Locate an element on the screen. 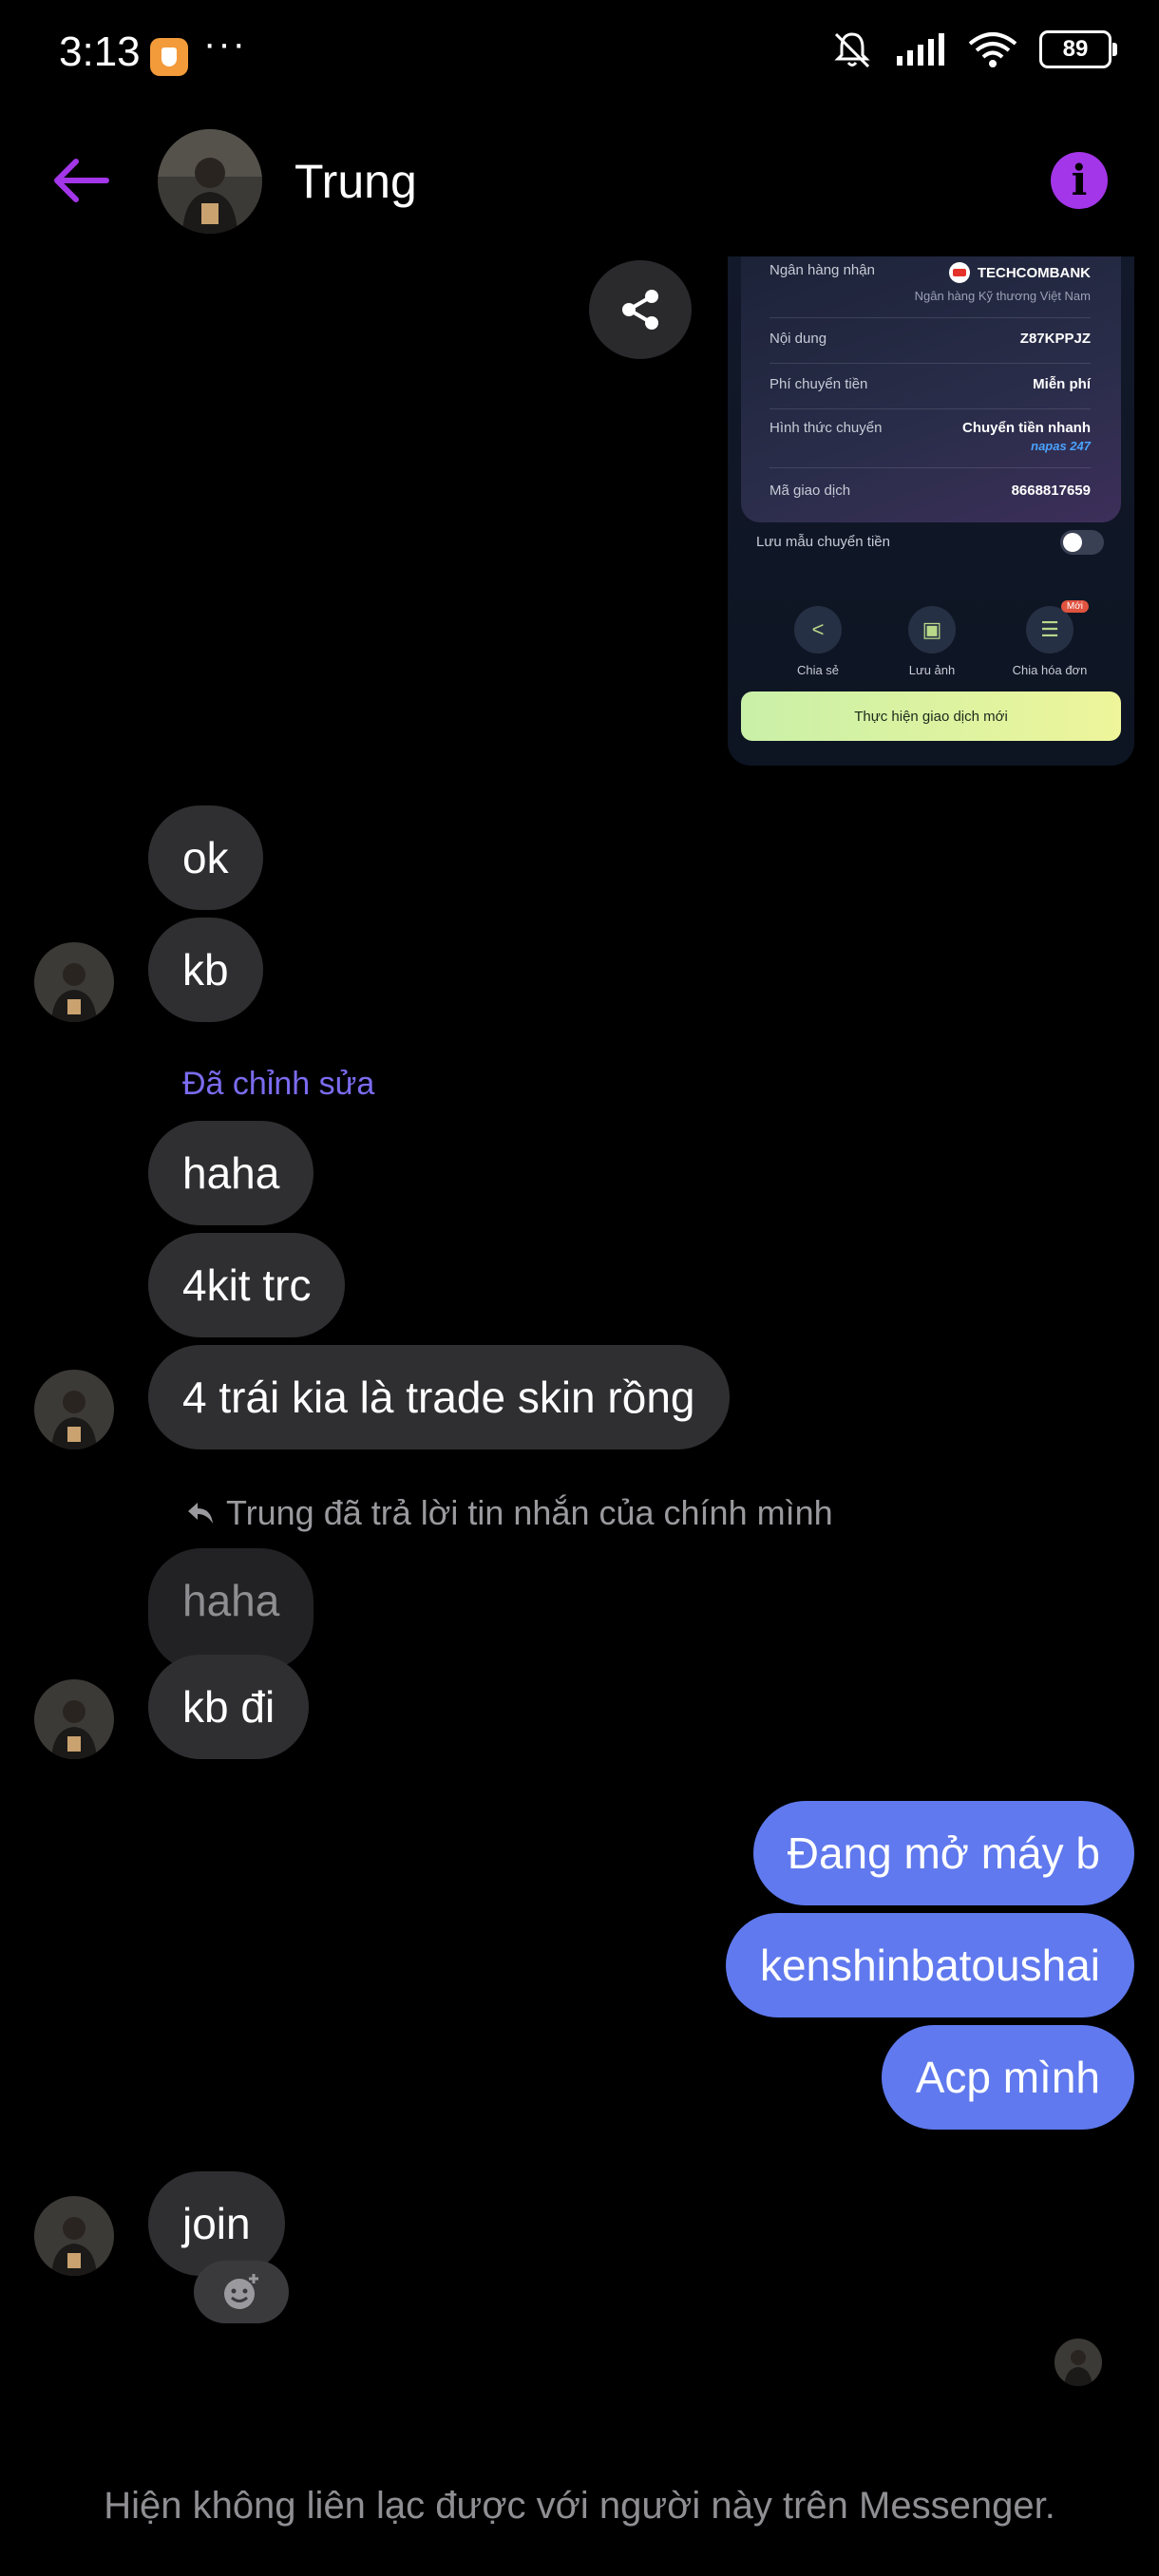  wifi-icon is located at coordinates (992, 49).